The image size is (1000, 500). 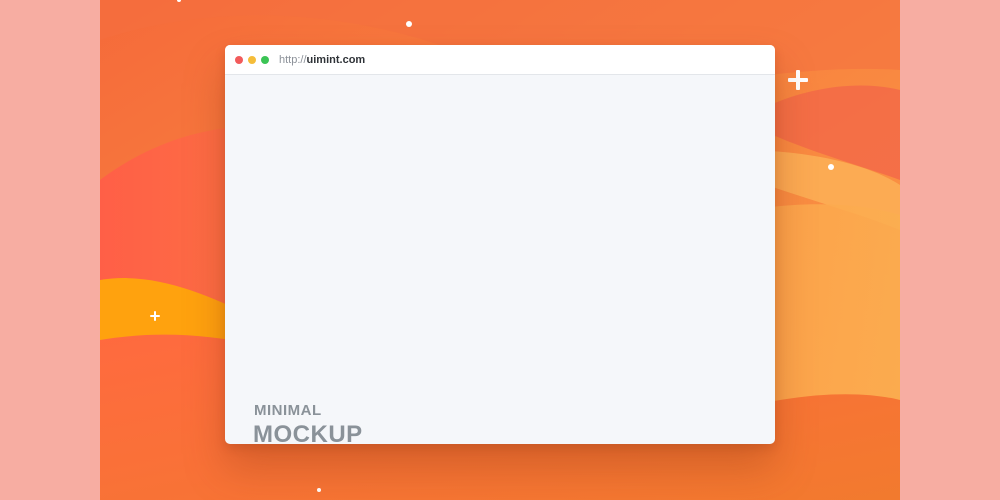 I want to click on address-bar: http://uimint.com, so click(x=322, y=60).